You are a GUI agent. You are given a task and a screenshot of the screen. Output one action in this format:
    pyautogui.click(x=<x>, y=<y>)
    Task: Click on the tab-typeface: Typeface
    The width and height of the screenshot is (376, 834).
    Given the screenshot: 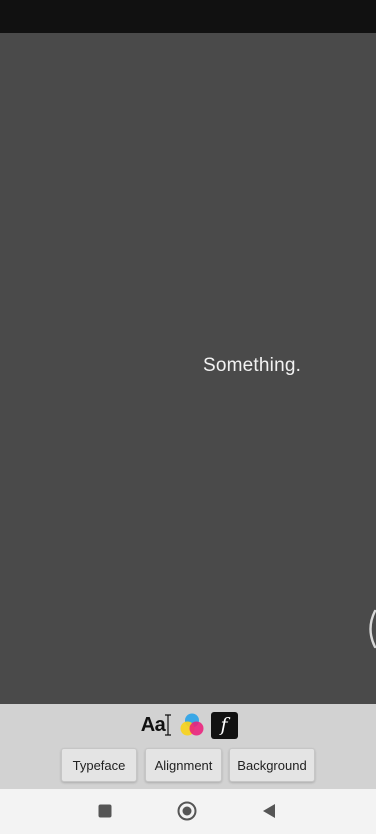 What is the action you would take?
    pyautogui.click(x=99, y=765)
    